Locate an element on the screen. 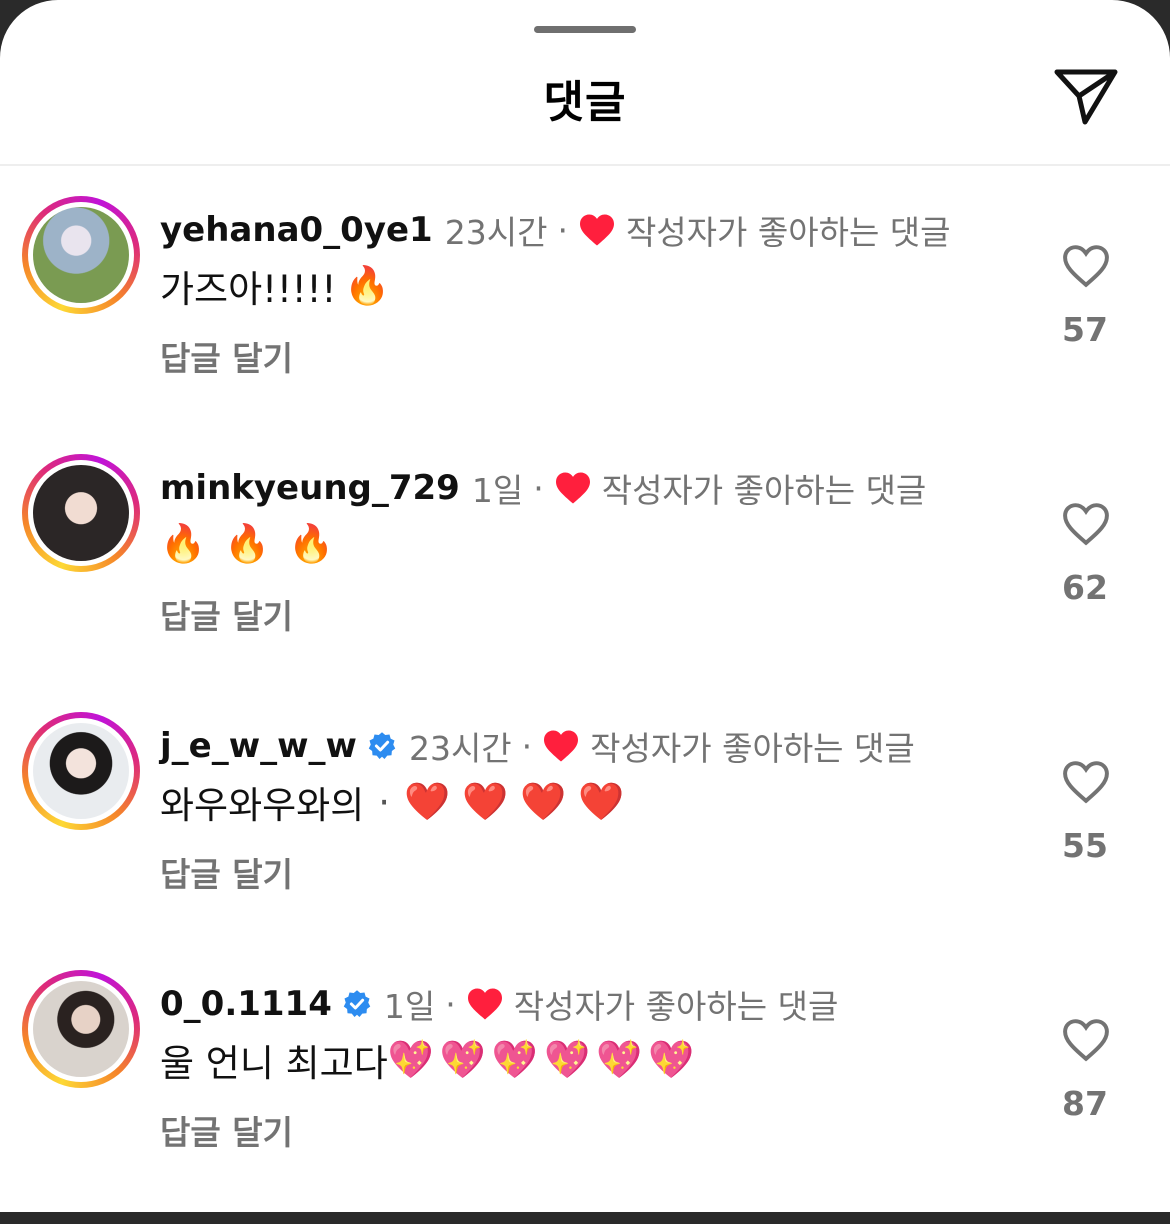 Image resolution: width=1170 pixels, height=1224 pixels. emoji-row: 🔥 🔥 🔥 is located at coordinates (247, 544).